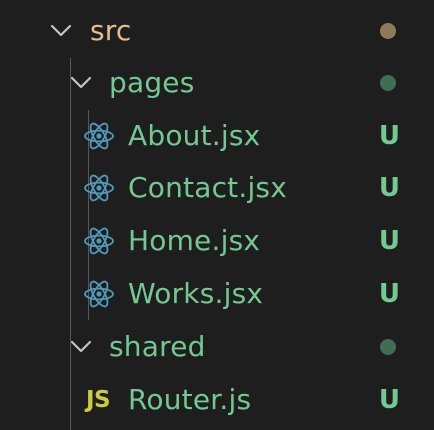  Describe the element at coordinates (207, 187) in the screenshot. I see `file-label: Contact.jsx` at that location.